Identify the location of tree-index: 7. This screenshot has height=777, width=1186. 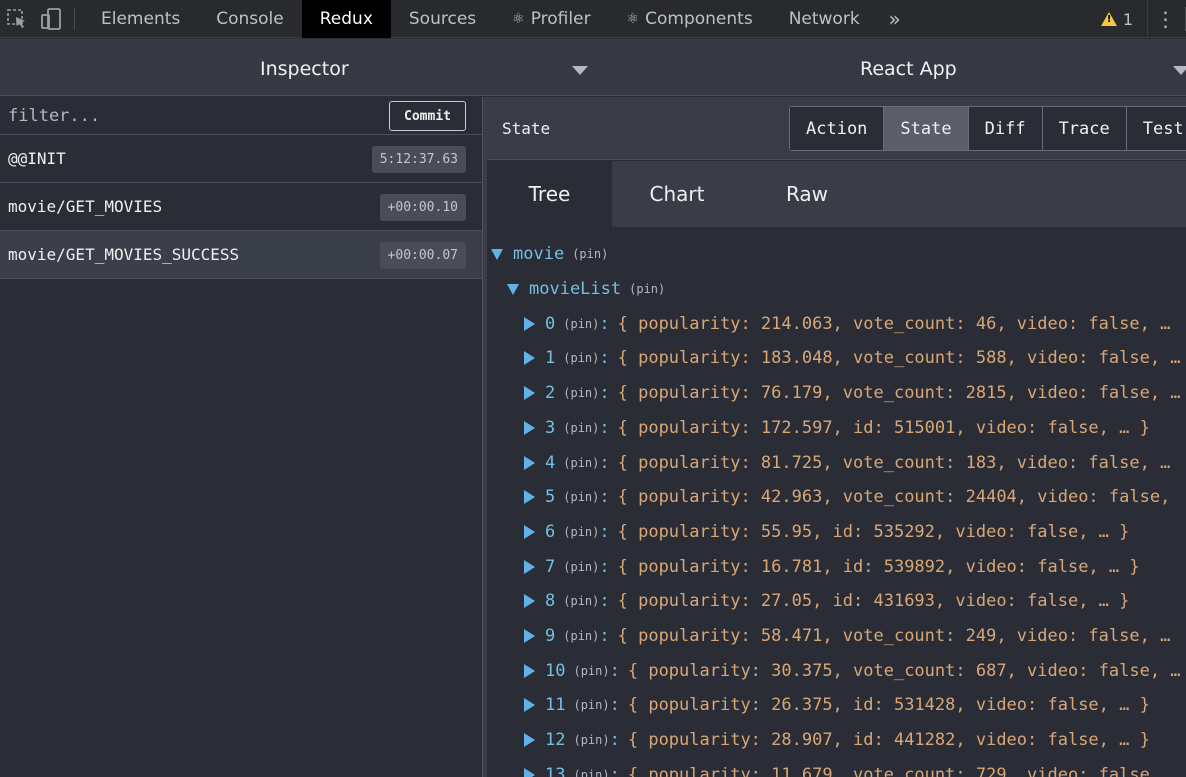
(550, 566).